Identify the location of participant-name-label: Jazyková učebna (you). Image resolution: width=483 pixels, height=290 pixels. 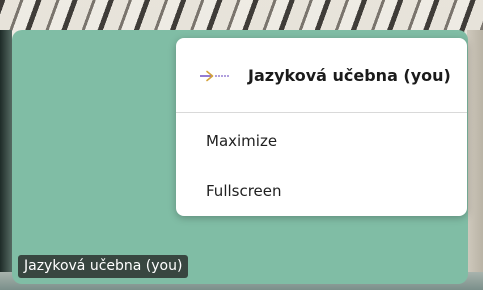
(103, 266).